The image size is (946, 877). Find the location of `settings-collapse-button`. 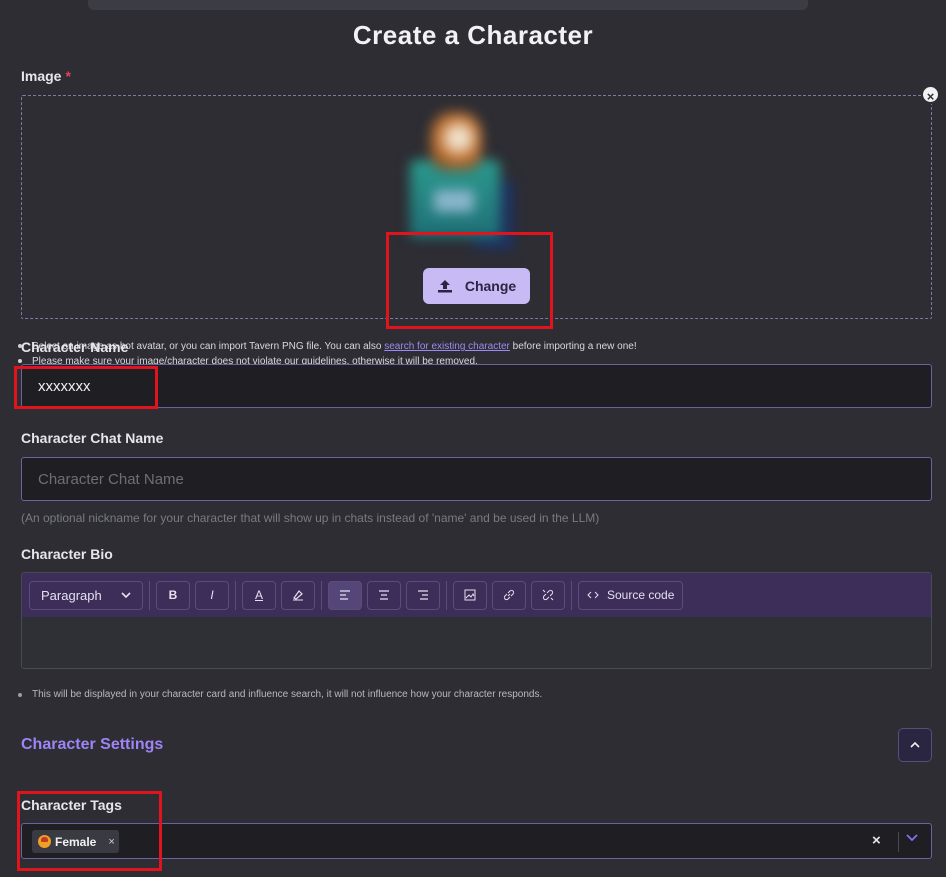

settings-collapse-button is located at coordinates (915, 745).